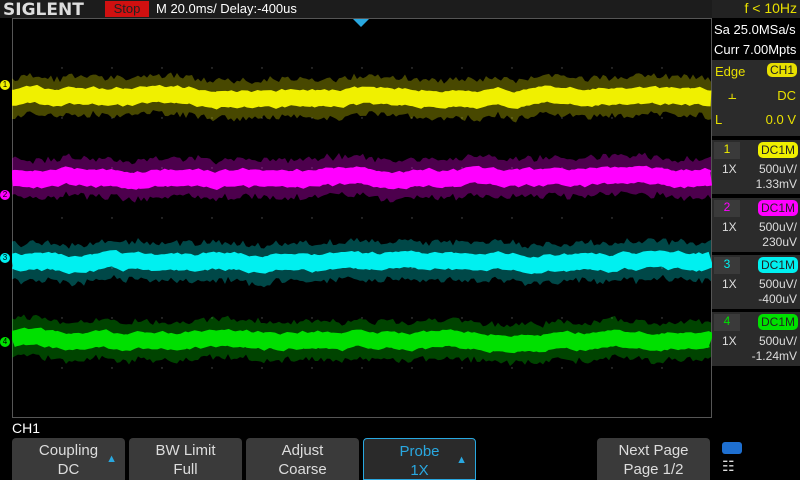 The width and height of the screenshot is (800, 480). What do you see at coordinates (43, 10) in the screenshot?
I see `siglent-logo: SIGLENT` at bounding box center [43, 10].